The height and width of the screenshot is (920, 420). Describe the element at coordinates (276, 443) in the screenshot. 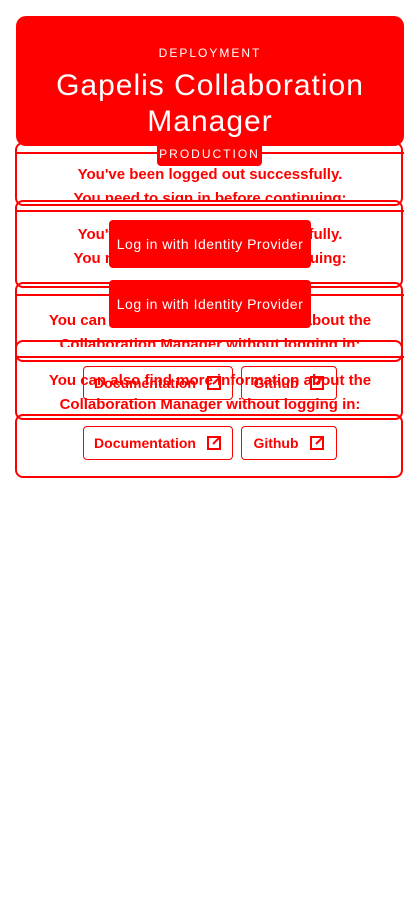

I see `github-label: Github` at that location.